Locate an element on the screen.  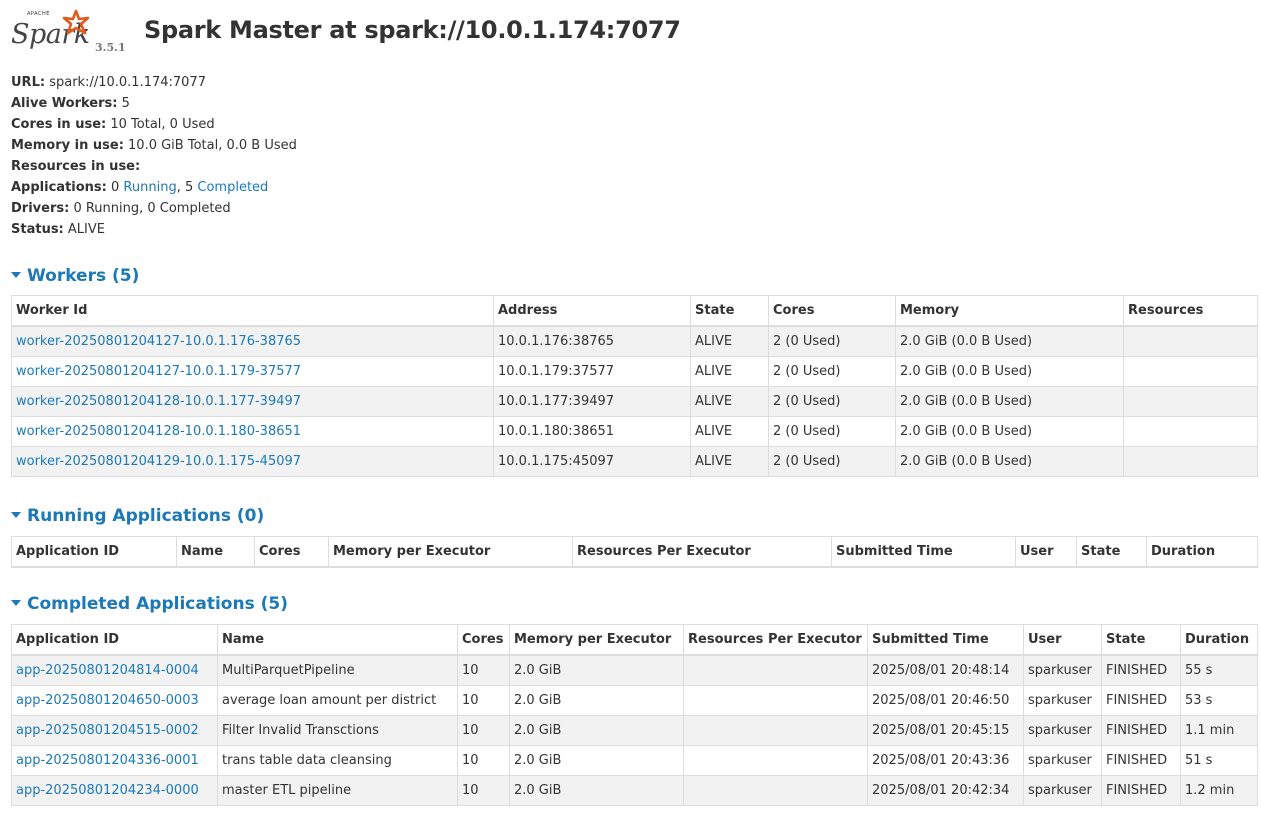
app-id-link: app-20250801204234-0000 is located at coordinates (107, 790).